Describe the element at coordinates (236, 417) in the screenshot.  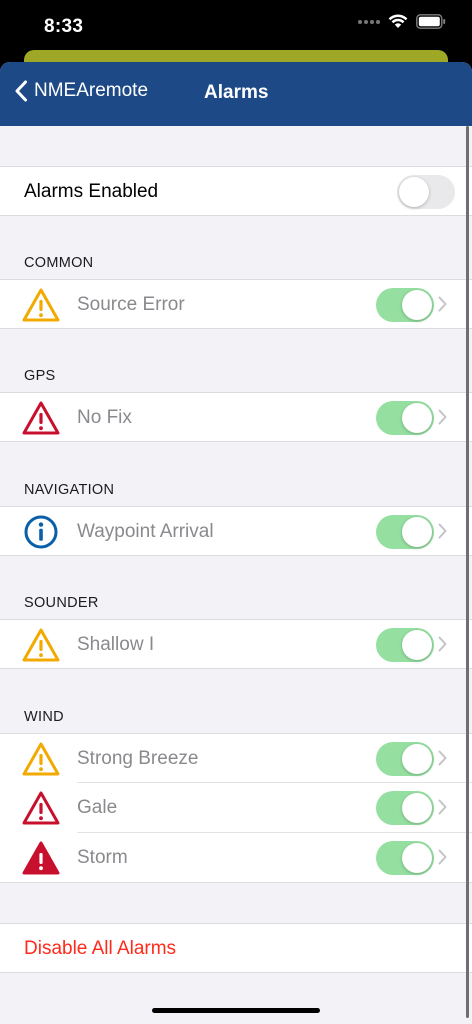
I see `alarm-row-no-fix: No Fix` at that location.